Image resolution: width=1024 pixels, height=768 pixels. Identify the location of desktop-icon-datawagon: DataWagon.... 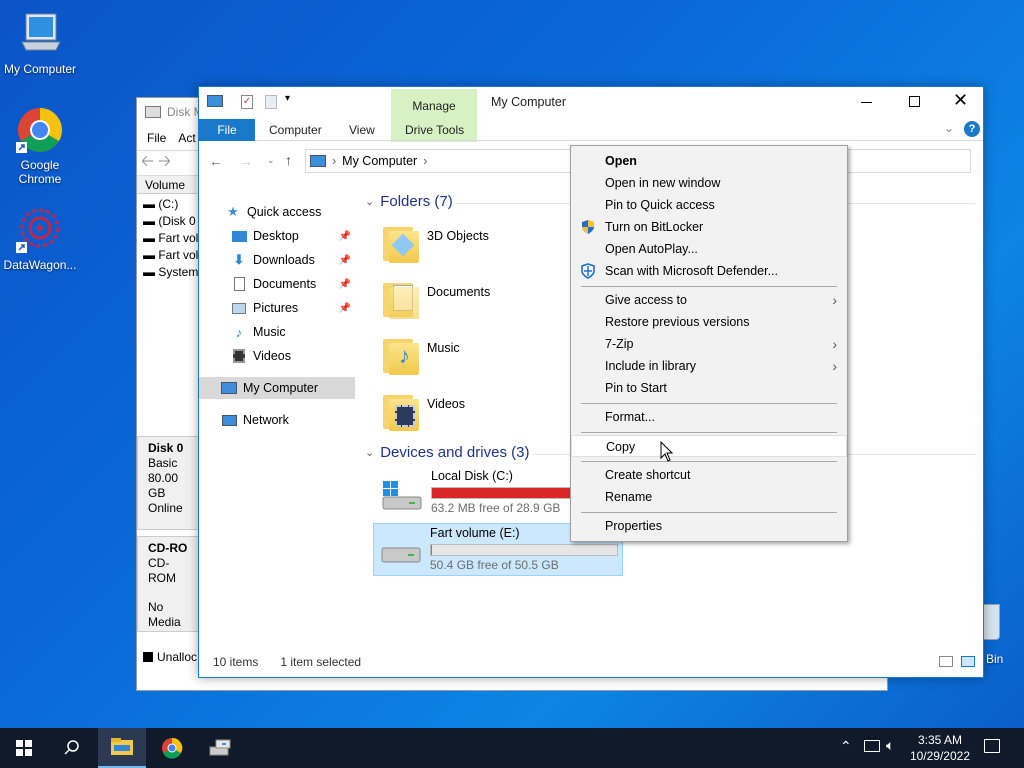
(40, 239).